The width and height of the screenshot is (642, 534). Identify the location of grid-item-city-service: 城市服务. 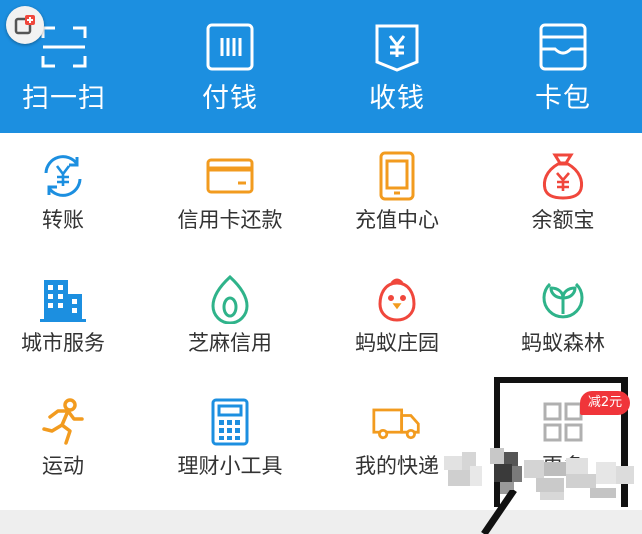
(71, 316).